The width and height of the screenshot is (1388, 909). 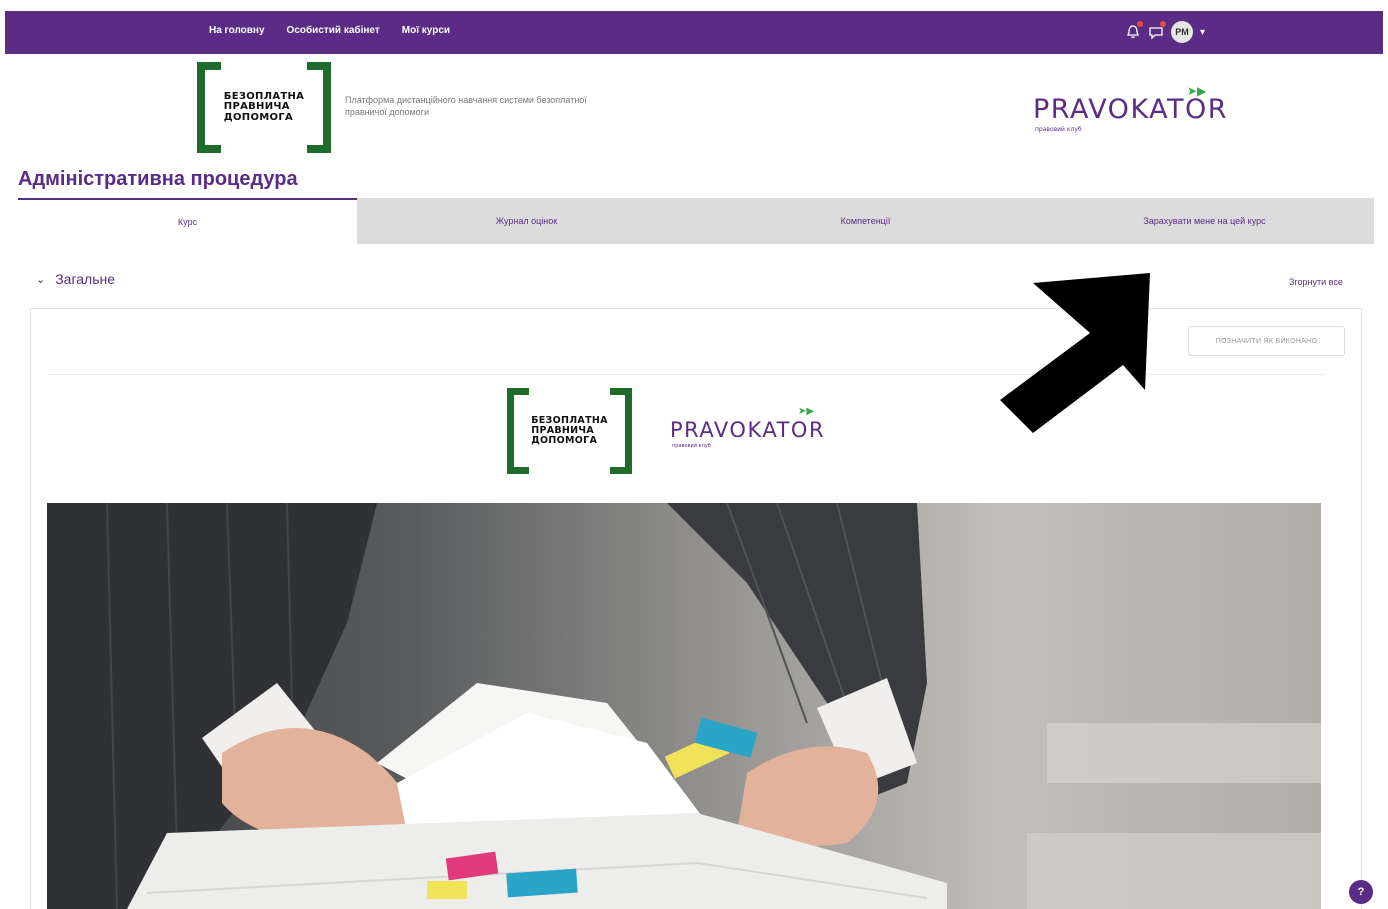 What do you see at coordinates (426, 30) in the screenshot?
I see `nav-link-my-courses: Мої курси` at bounding box center [426, 30].